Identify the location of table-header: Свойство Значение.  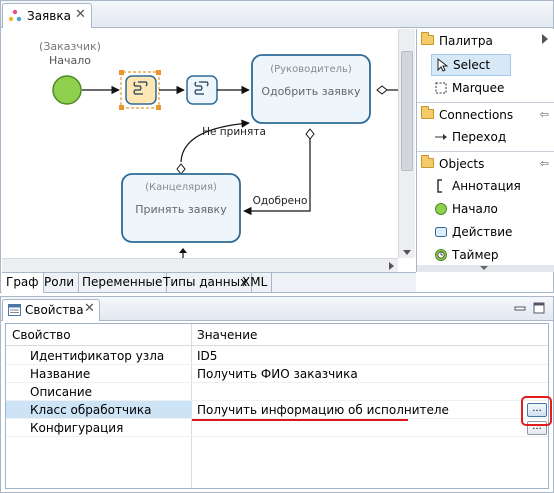
(277, 335).